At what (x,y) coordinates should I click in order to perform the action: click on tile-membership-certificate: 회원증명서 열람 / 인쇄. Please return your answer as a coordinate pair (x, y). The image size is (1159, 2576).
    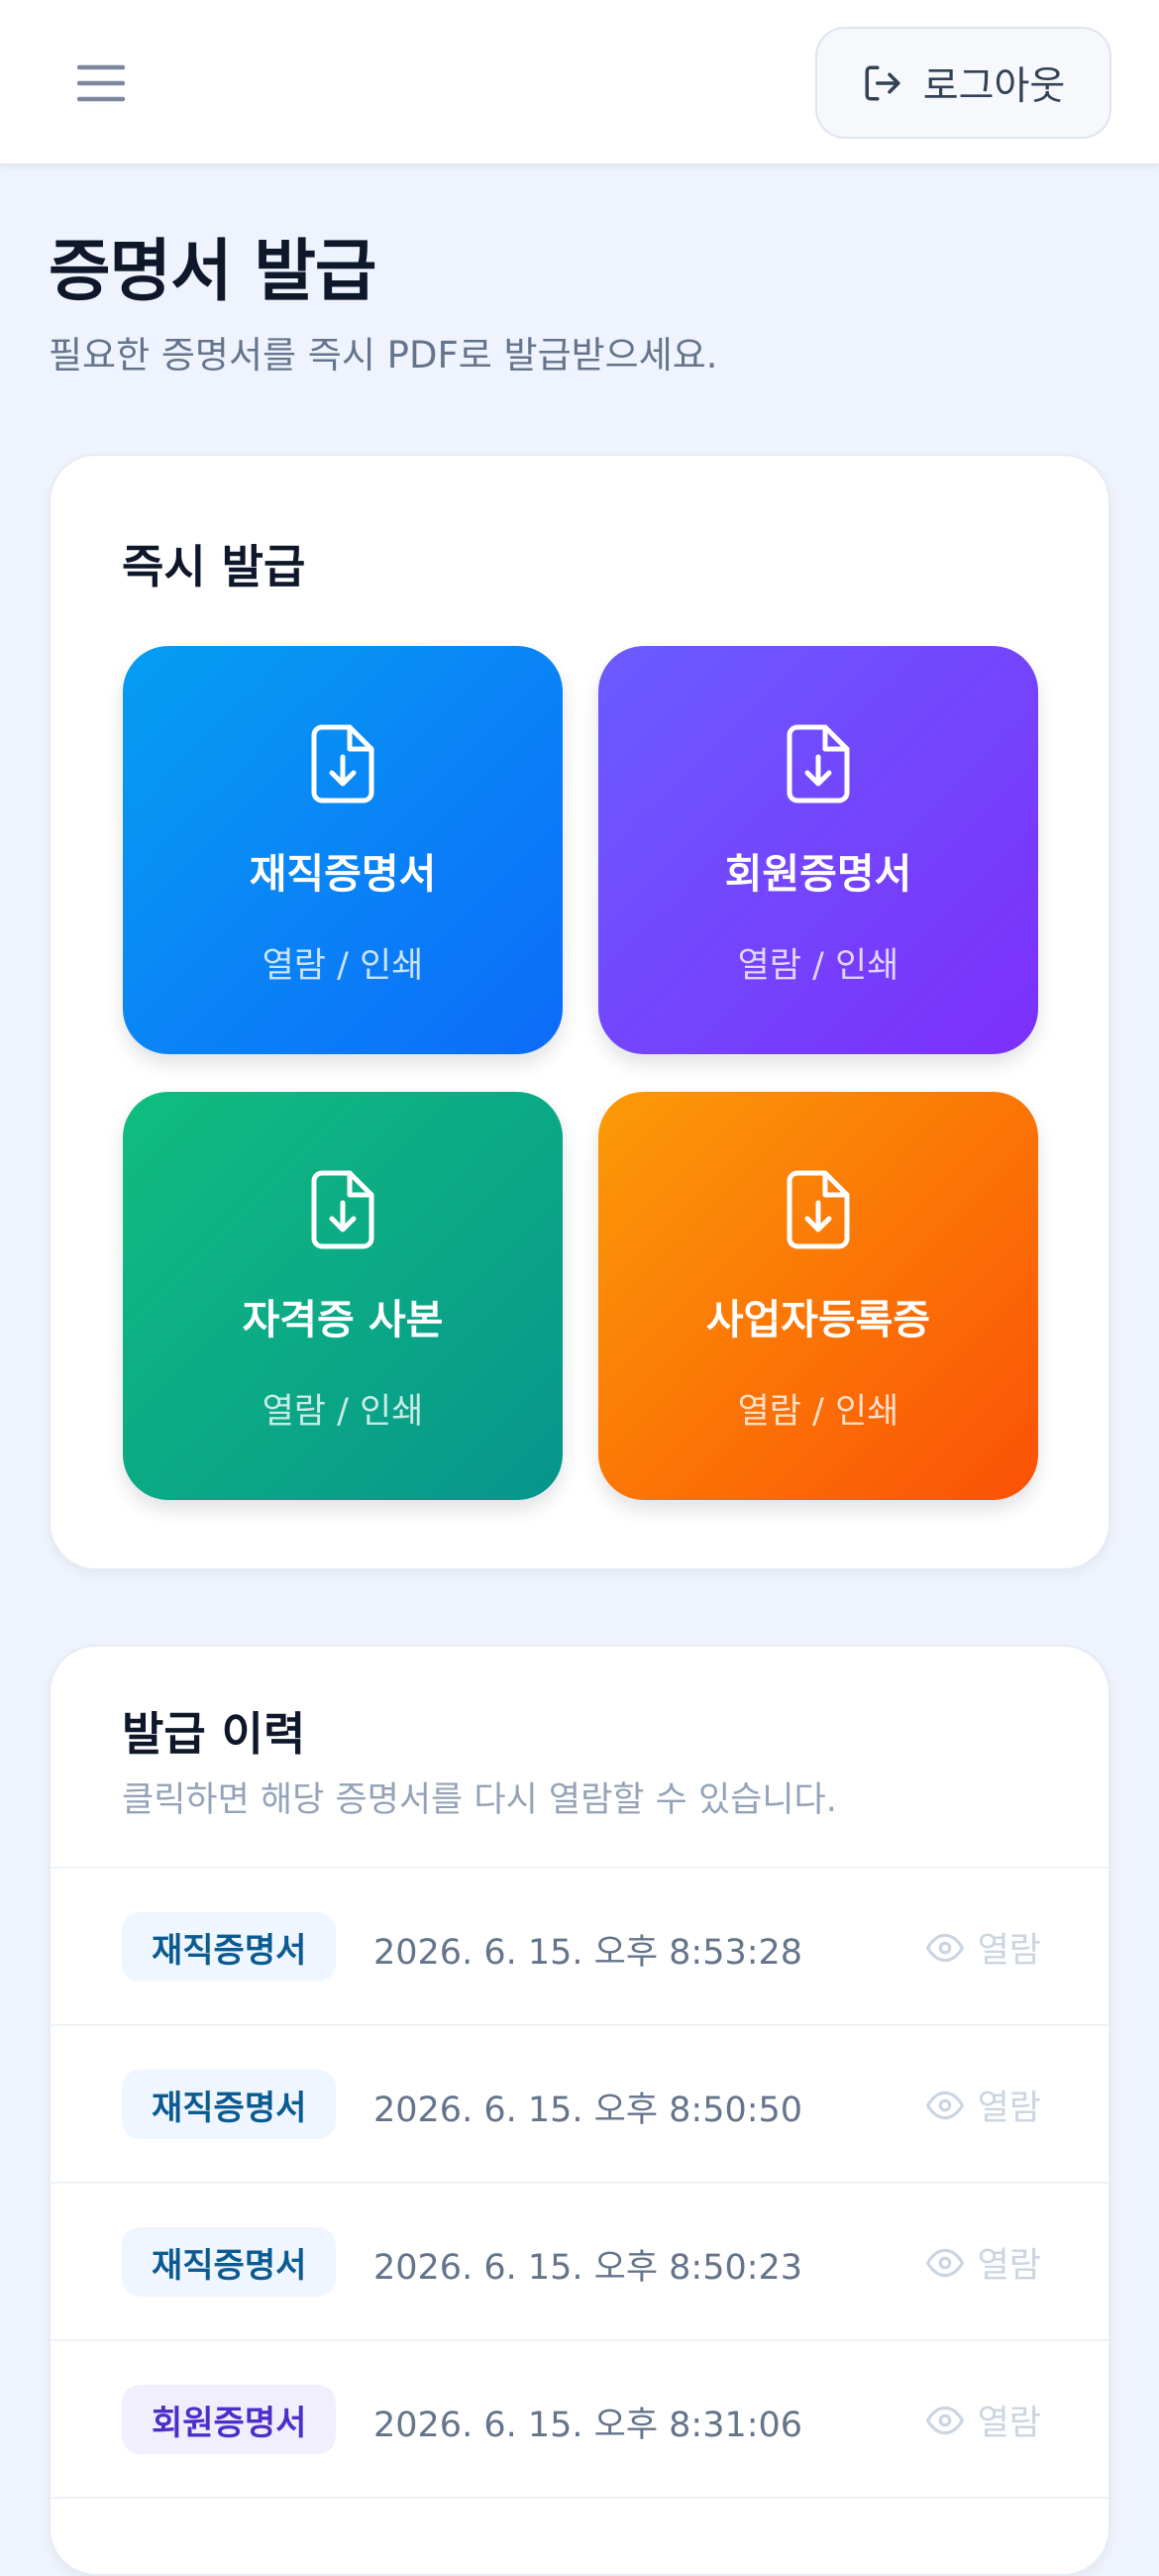
    Looking at the image, I should click on (818, 850).